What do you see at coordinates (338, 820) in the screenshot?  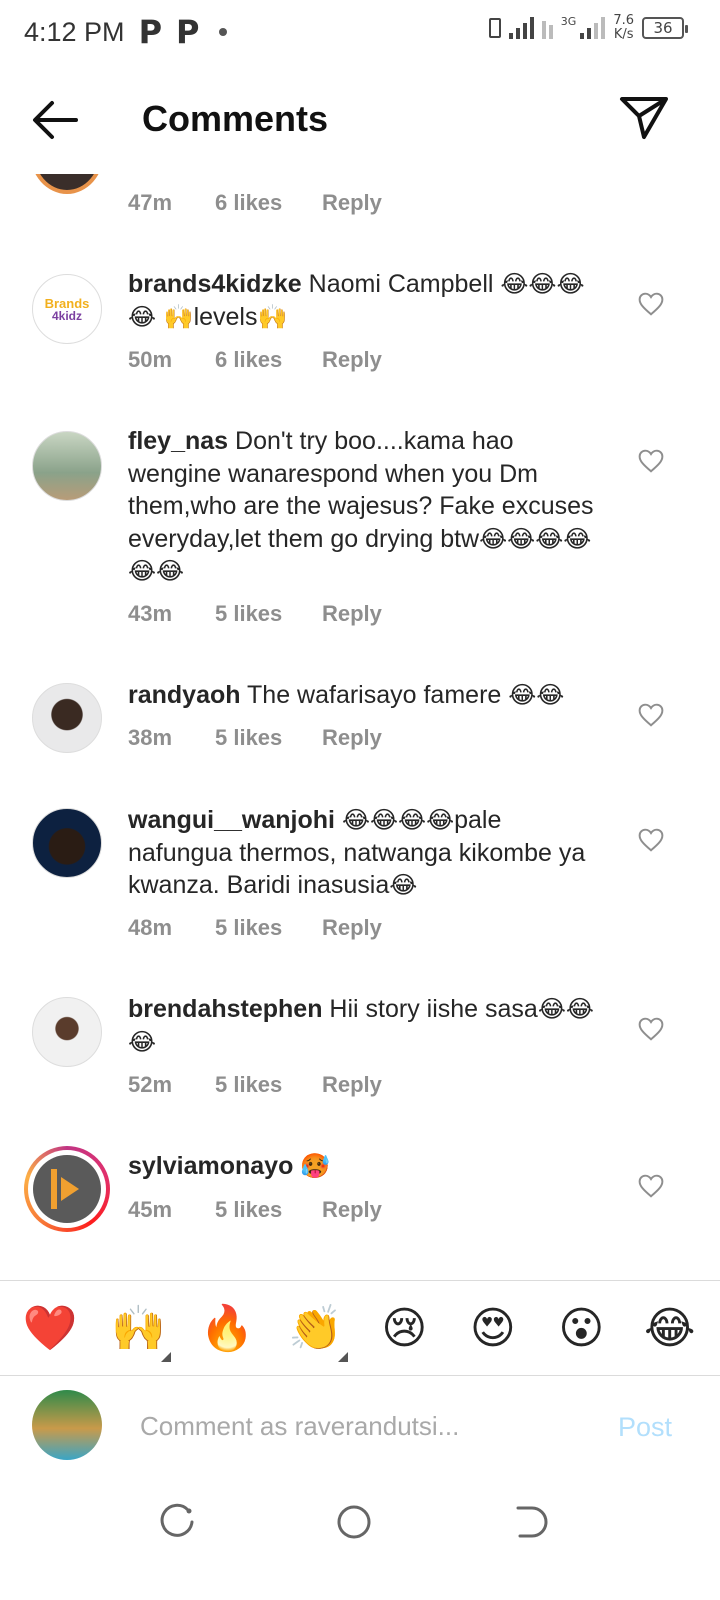 I see `comment-body` at bounding box center [338, 820].